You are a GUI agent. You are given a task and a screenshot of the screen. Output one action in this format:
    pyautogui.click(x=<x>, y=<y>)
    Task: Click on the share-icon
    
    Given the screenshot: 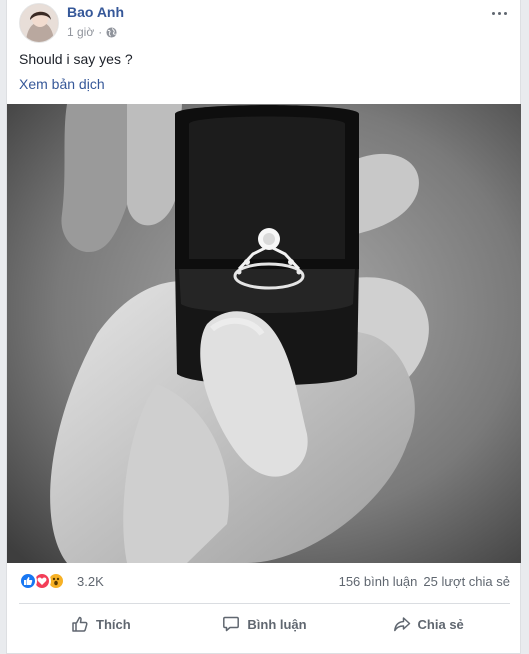 What is the action you would take?
    pyautogui.click(x=401, y=624)
    